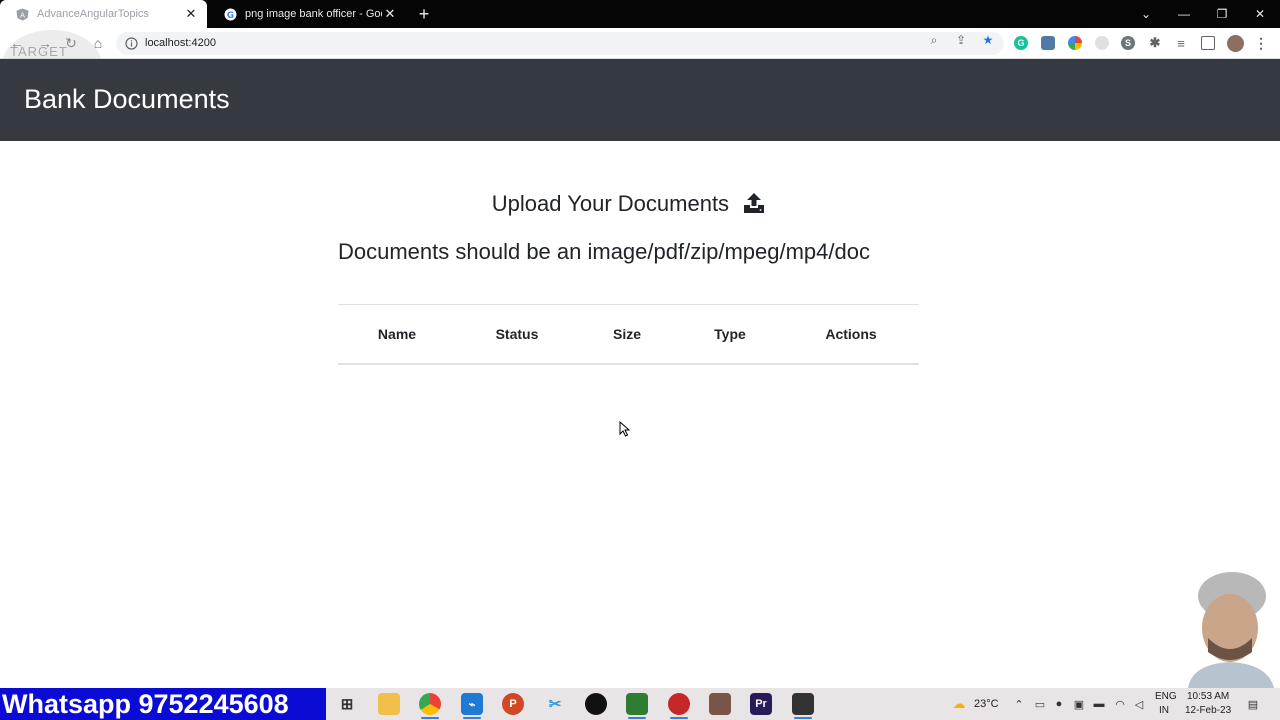  What do you see at coordinates (730, 334) in the screenshot?
I see `column-header-type: Type` at bounding box center [730, 334].